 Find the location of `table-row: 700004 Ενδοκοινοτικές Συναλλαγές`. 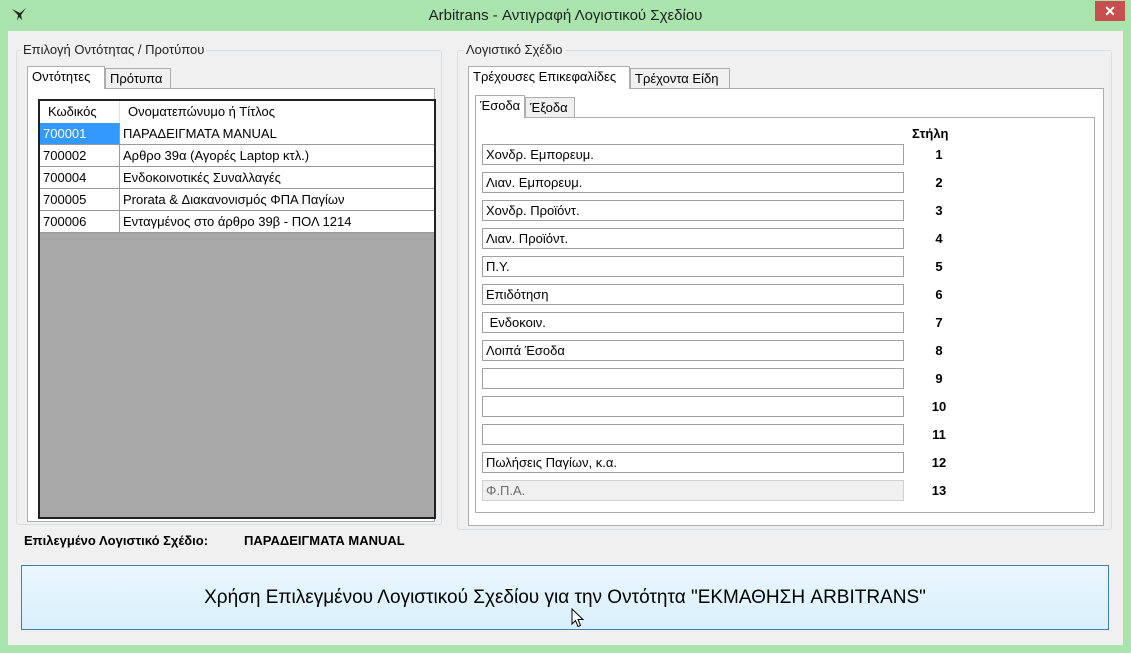

table-row: 700004 Ενδοκοινοτικές Συναλλαγές is located at coordinates (237, 178).